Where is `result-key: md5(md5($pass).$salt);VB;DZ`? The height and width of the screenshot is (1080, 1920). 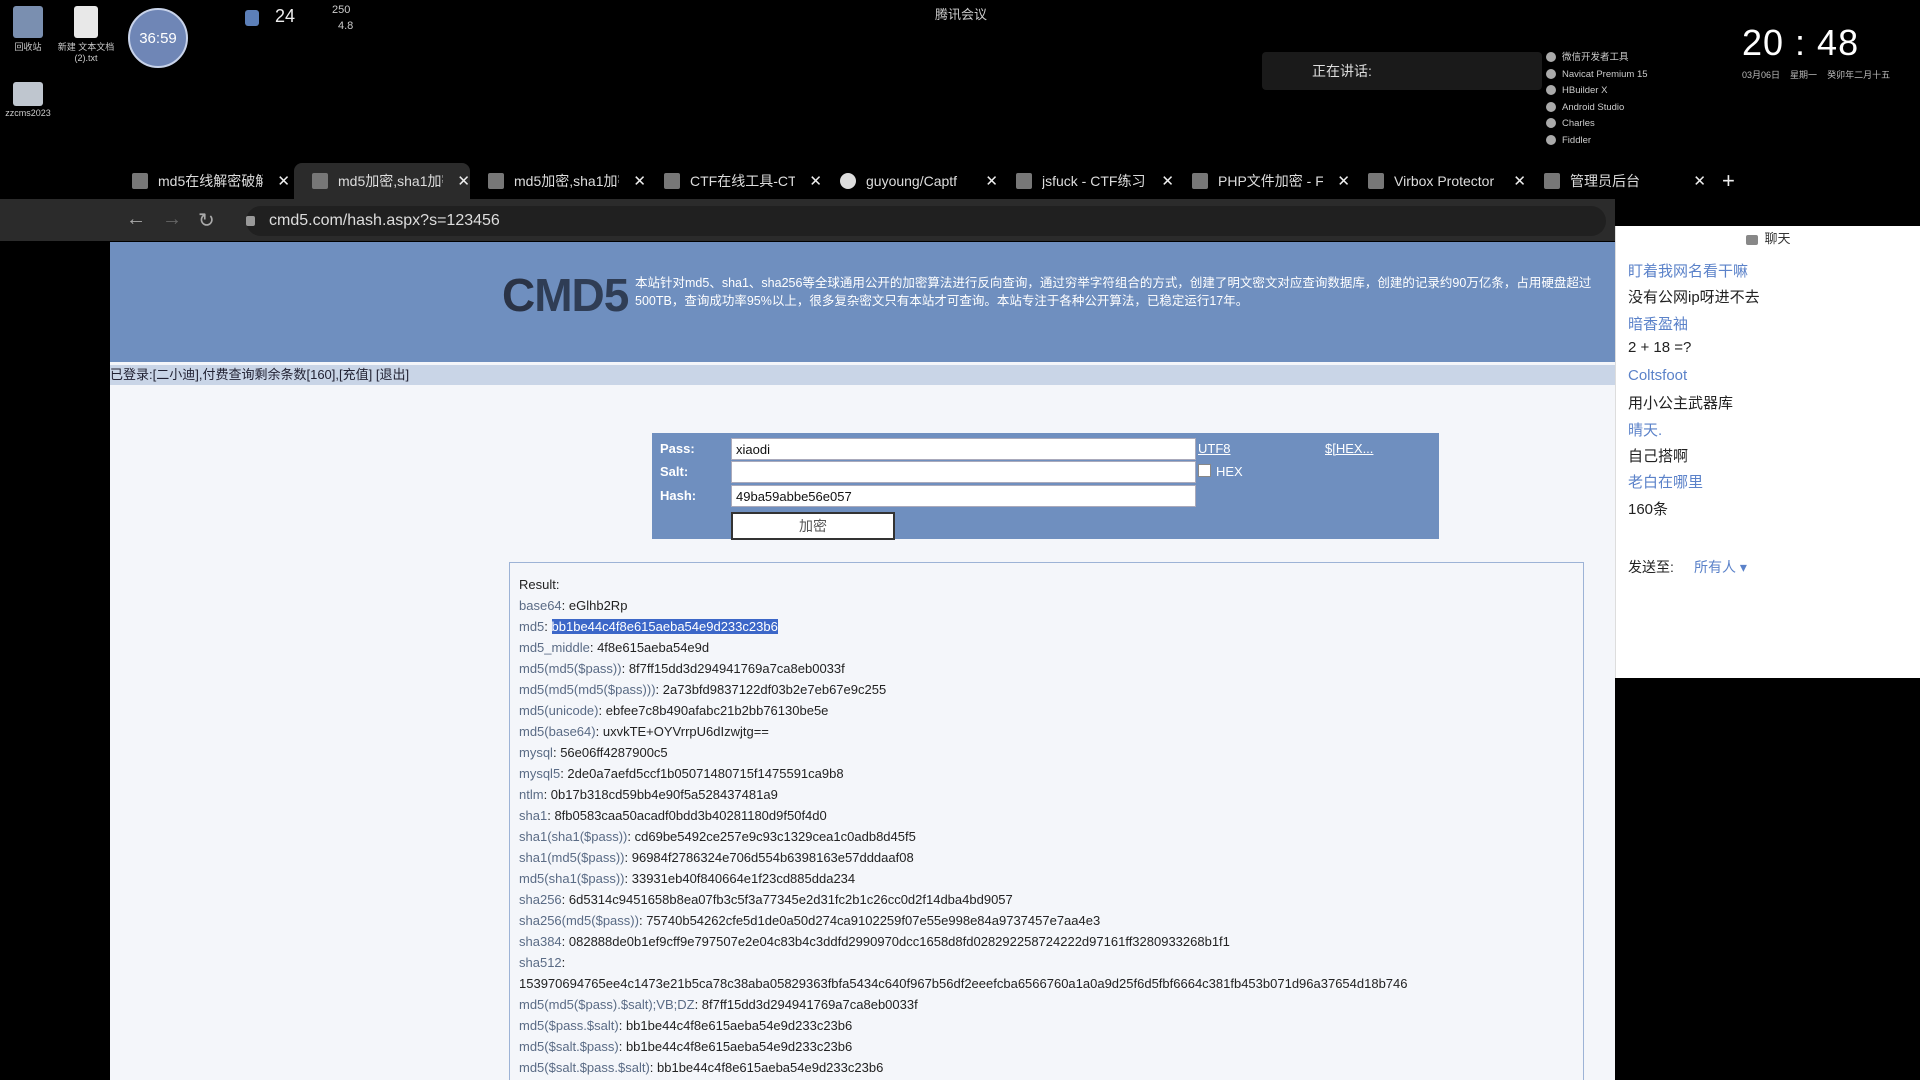
result-key: md5(md5($pass).$salt);VB;DZ is located at coordinates (607, 1004).